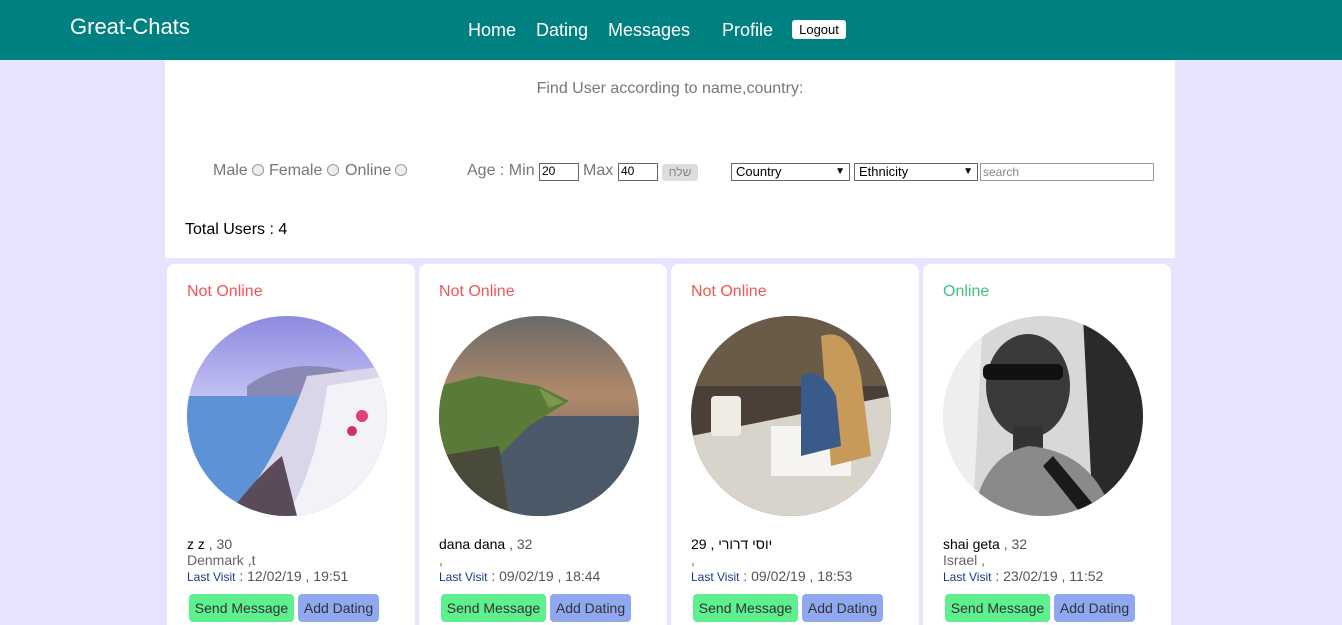  I want to click on age-max-input: 40, so click(638, 172).